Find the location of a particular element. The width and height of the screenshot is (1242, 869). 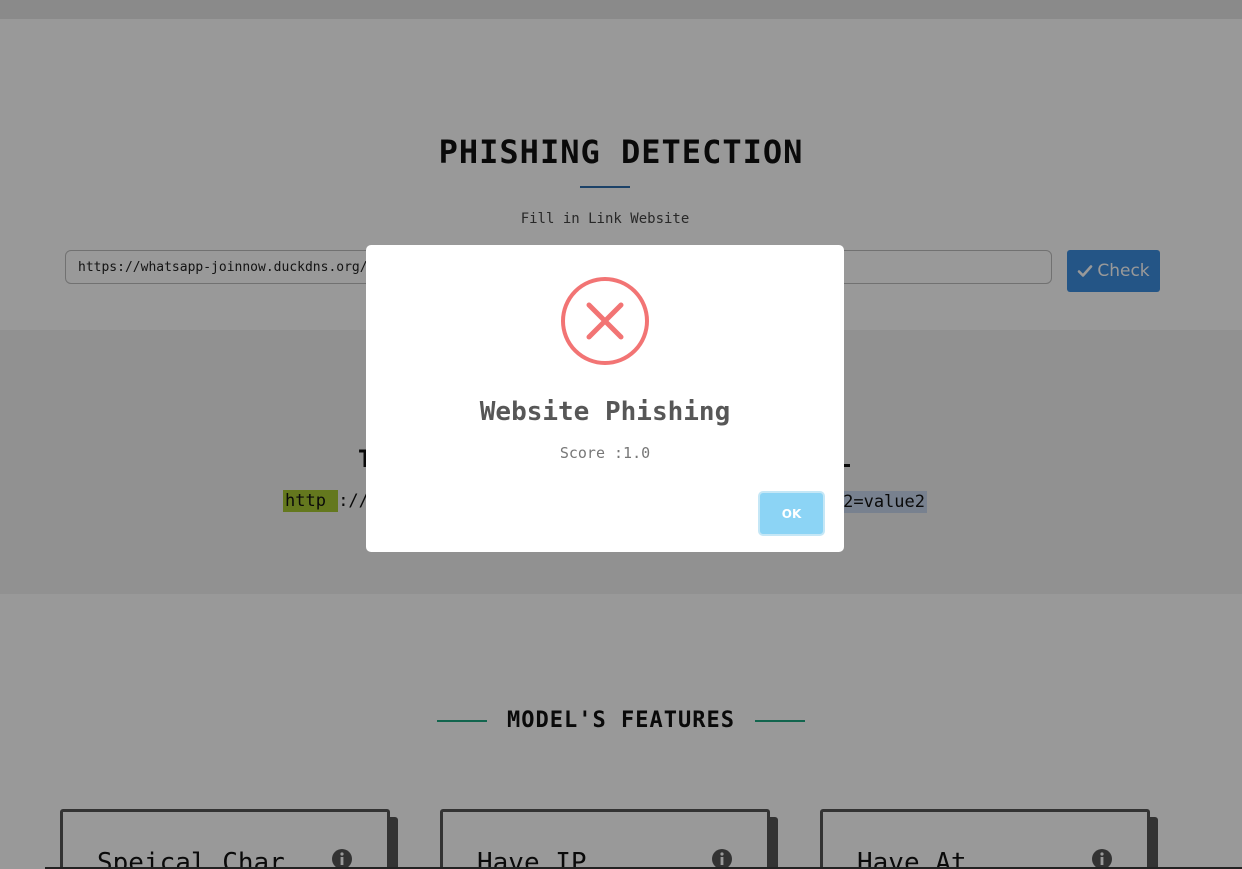

modal-score-text: Score :1.0 is located at coordinates (605, 453).